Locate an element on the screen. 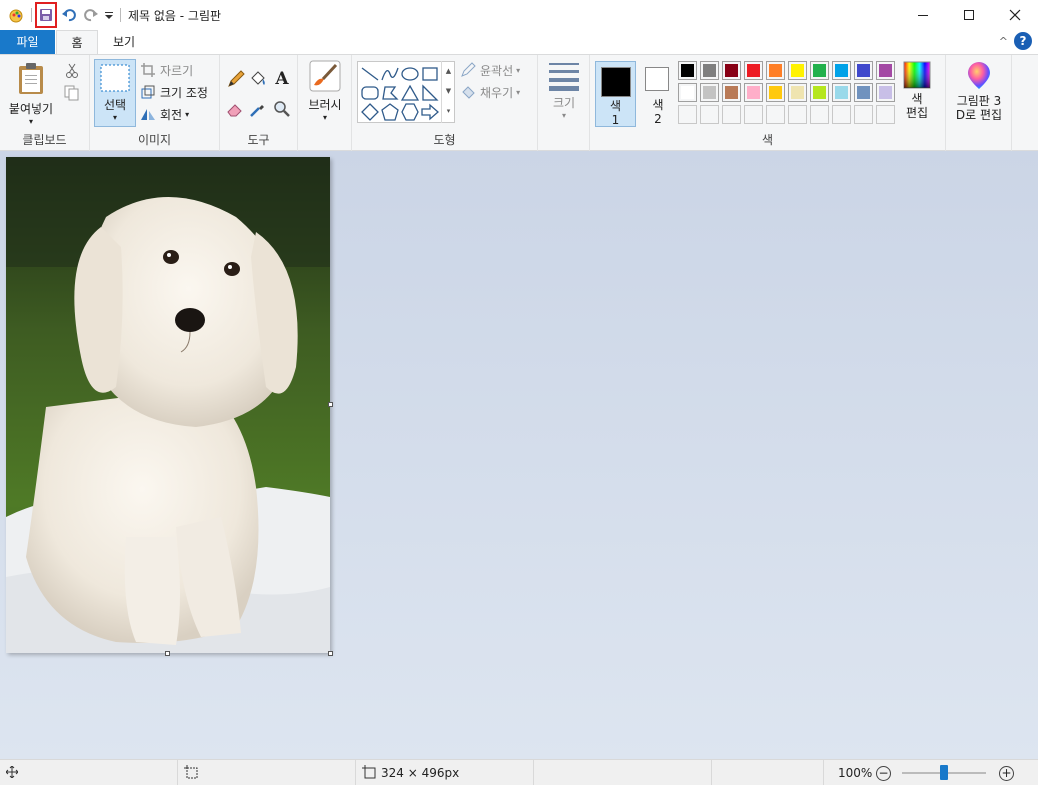 This screenshot has height=785, width=1038. color1-button: 색 1 is located at coordinates (615, 94).